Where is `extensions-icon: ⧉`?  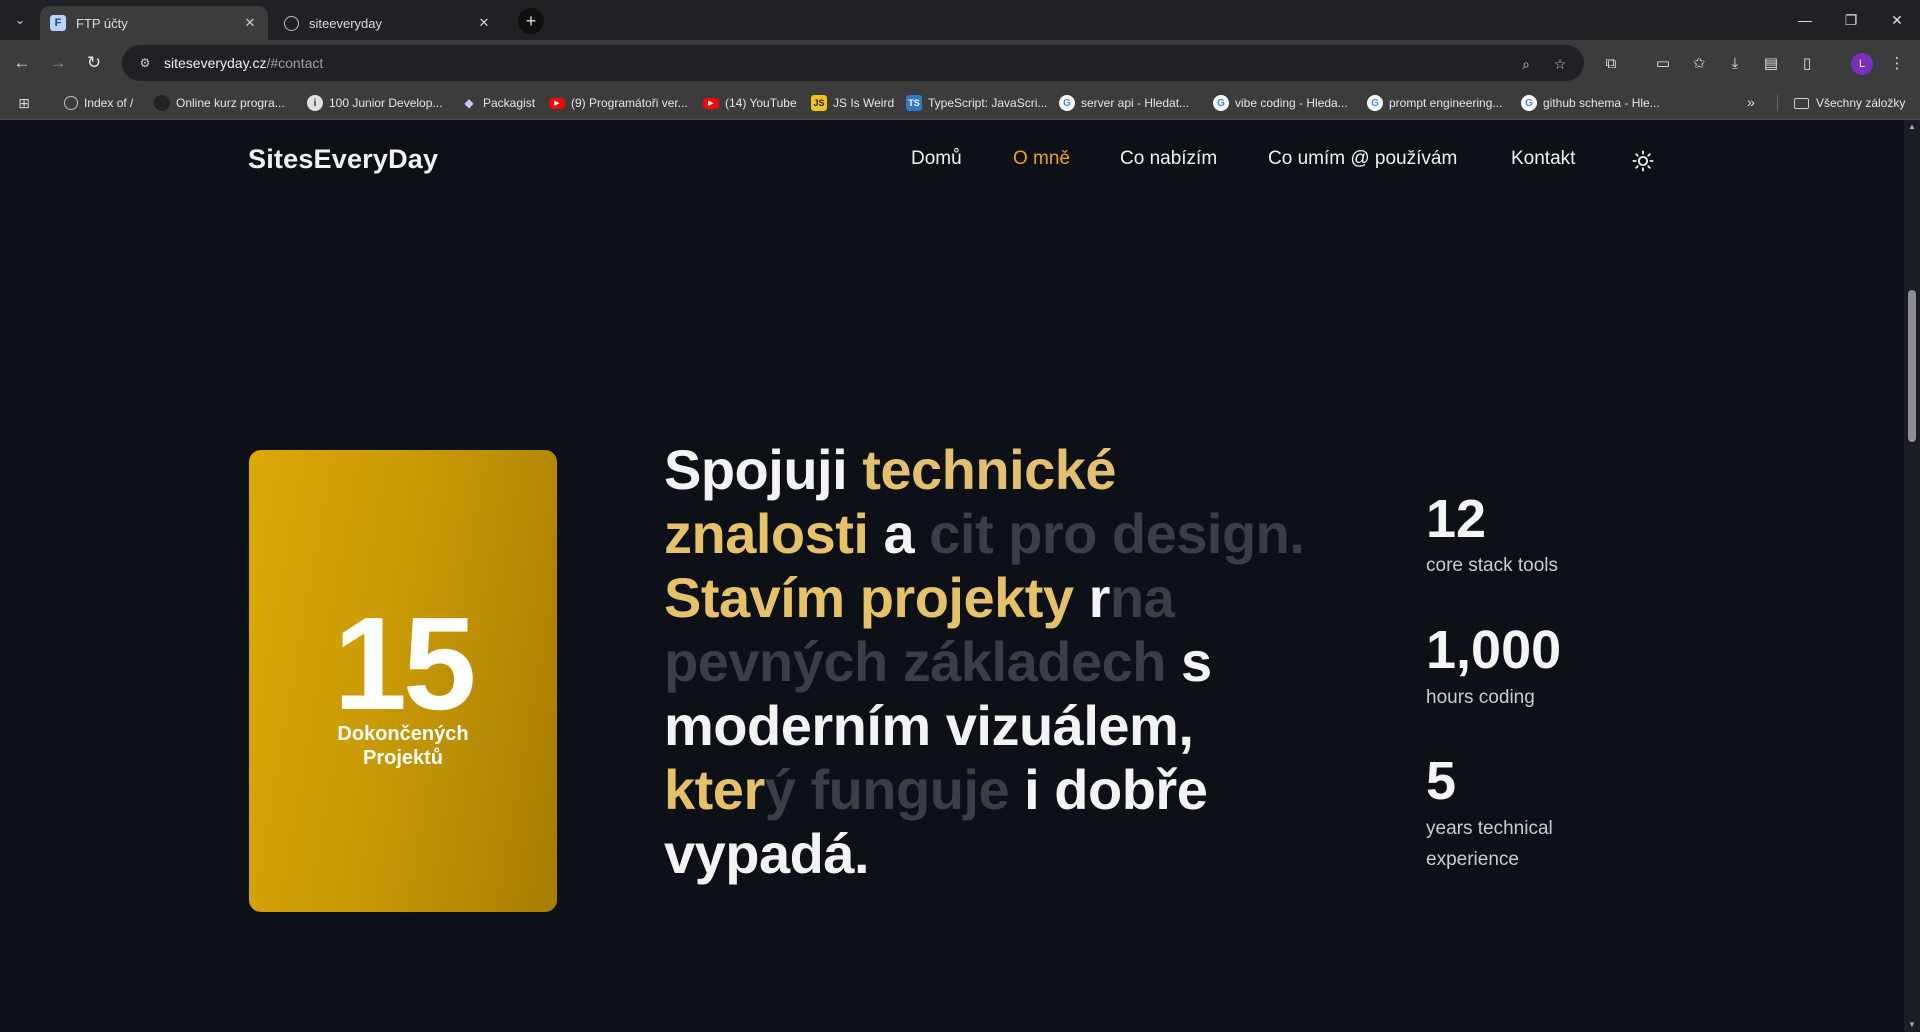 extensions-icon: ⧉ is located at coordinates (1611, 63).